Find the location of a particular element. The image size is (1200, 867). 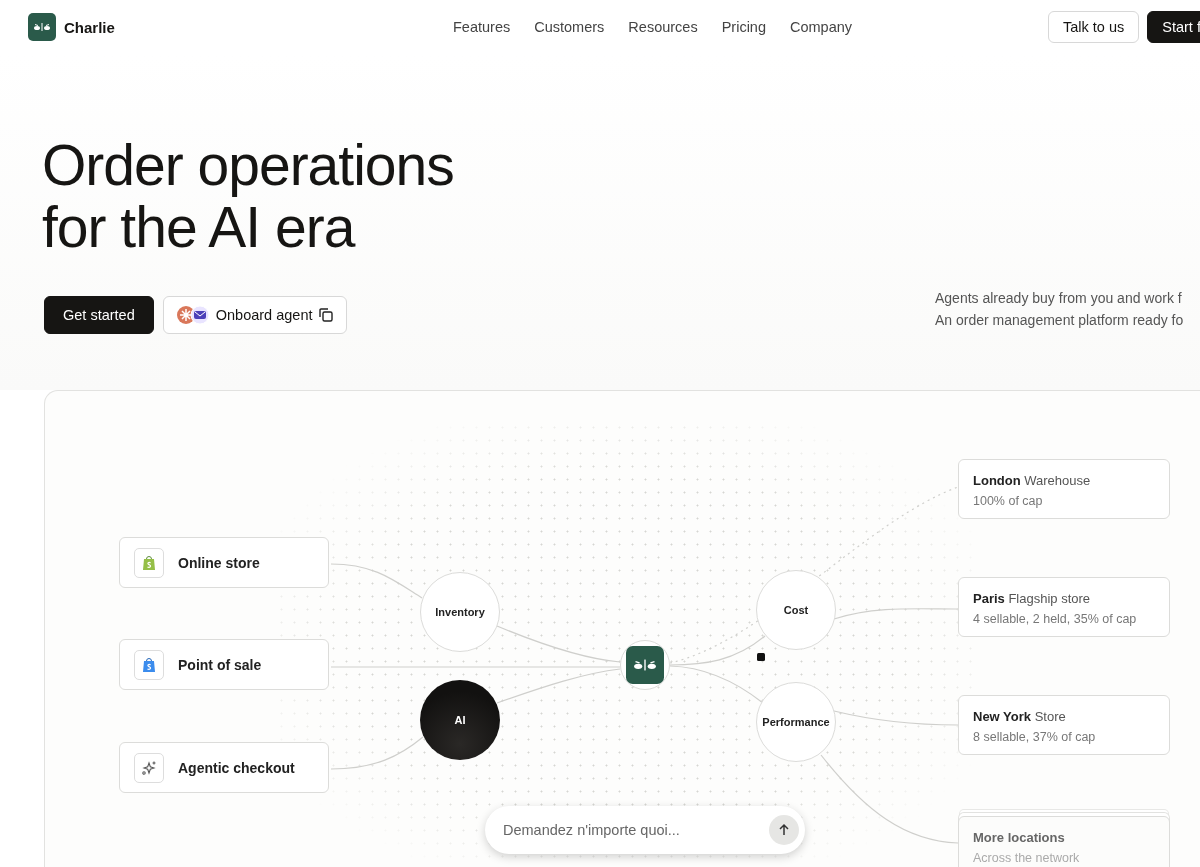

location-detail: 4 sellable, 2 held, 35% of cap is located at coordinates (1055, 619).